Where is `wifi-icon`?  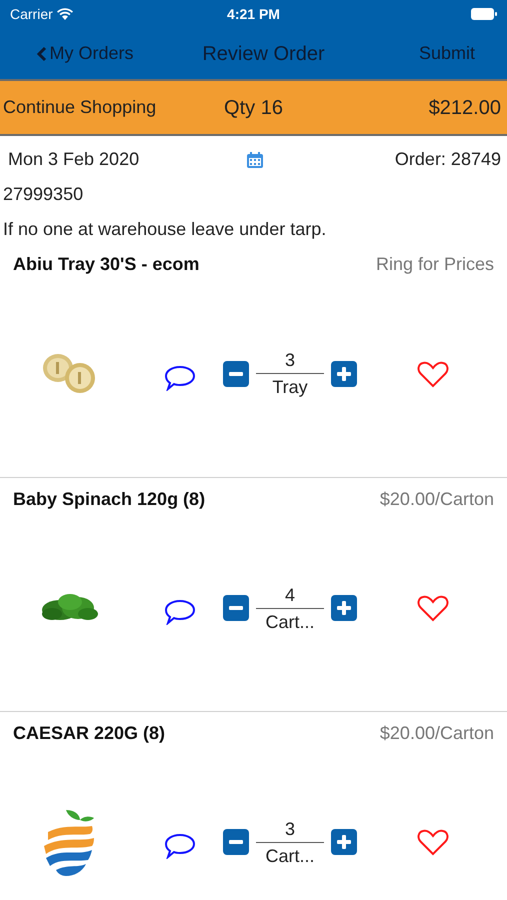 wifi-icon is located at coordinates (64, 14).